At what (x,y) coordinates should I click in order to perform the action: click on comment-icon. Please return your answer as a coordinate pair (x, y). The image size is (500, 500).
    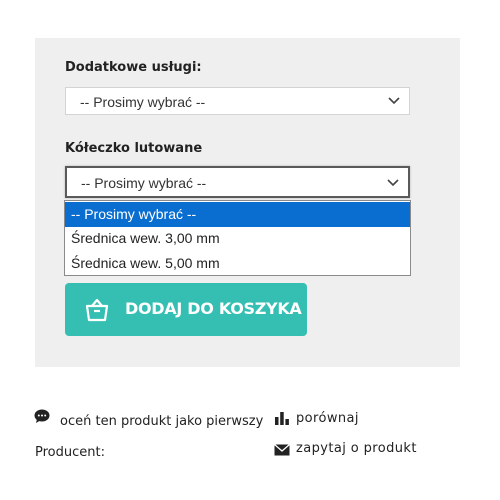
    Looking at the image, I should click on (42, 416).